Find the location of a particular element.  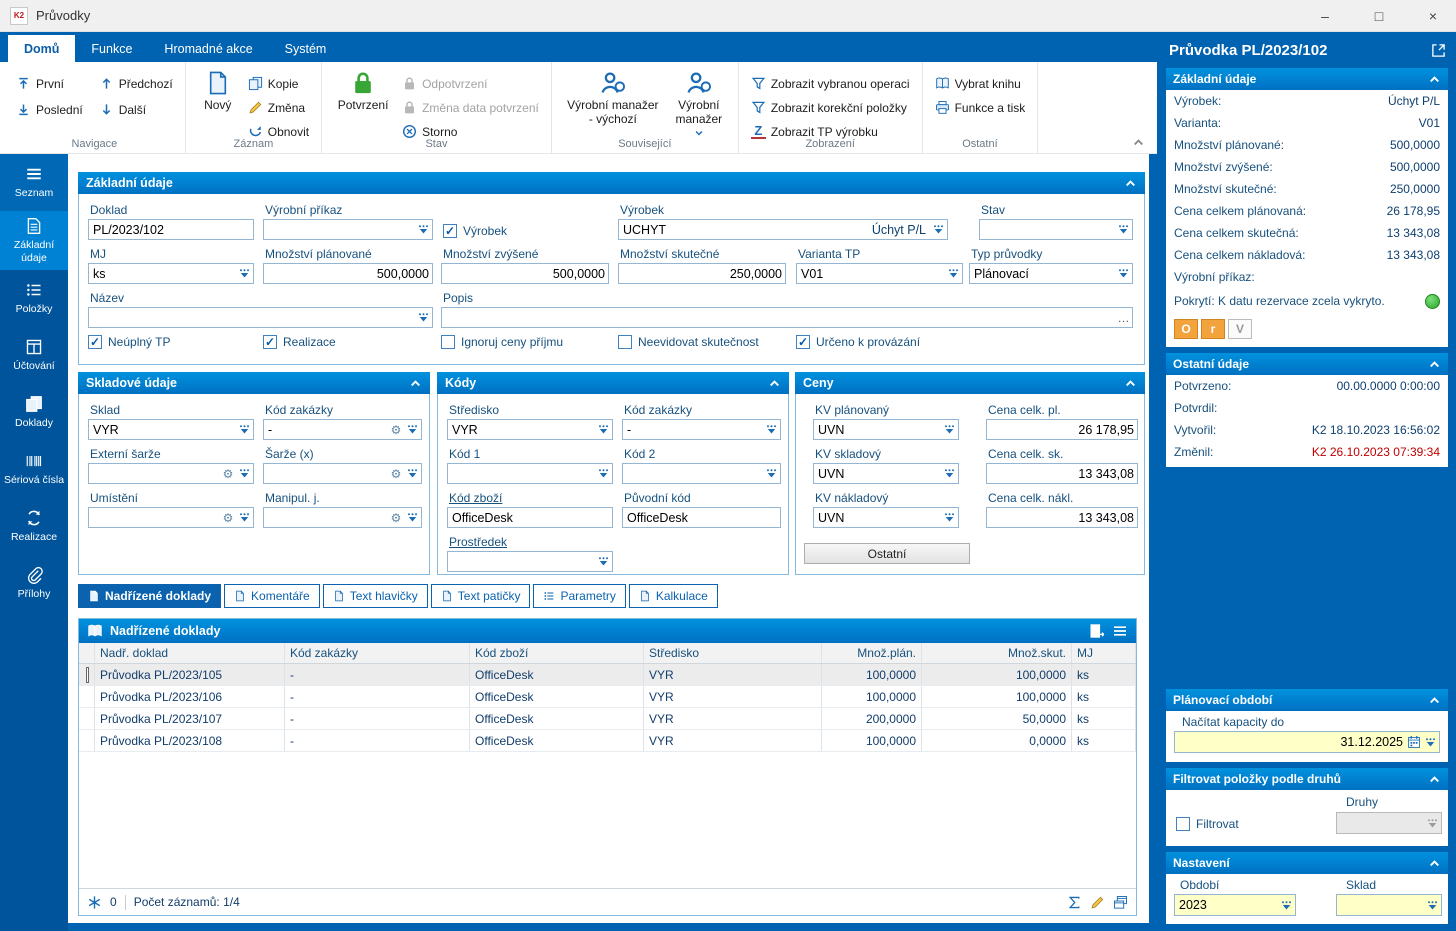

panel-section-header: Základní údaje is located at coordinates (1307, 79).